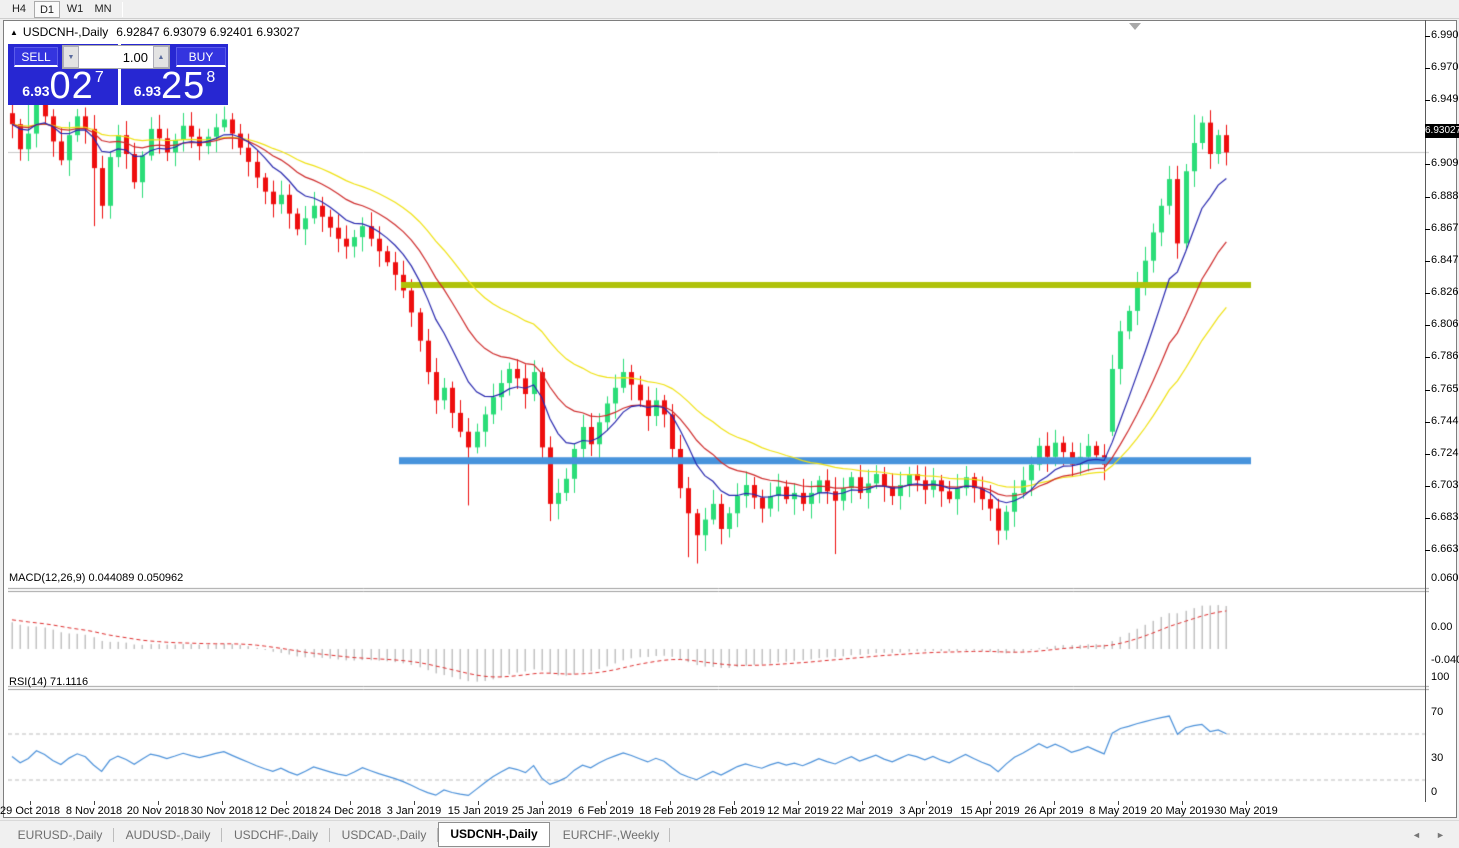 The height and width of the screenshot is (848, 1459). What do you see at coordinates (1445, 485) in the screenshot?
I see `price-axis-label: 6.70390` at bounding box center [1445, 485].